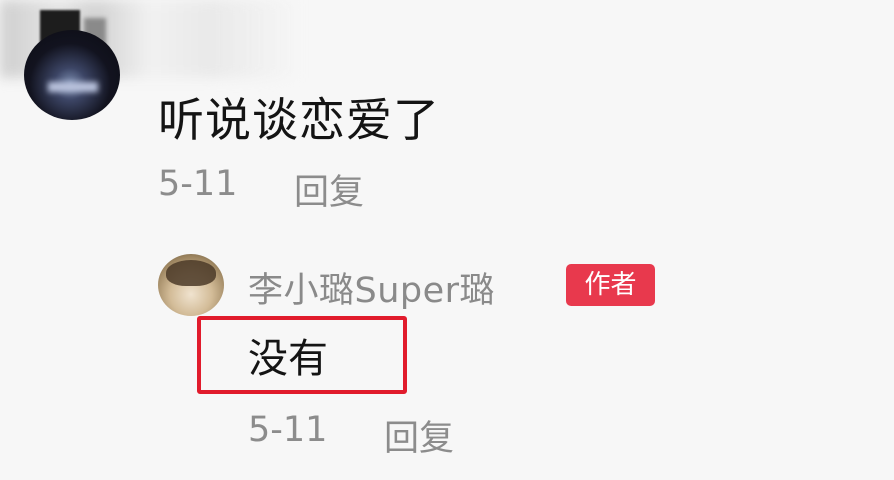  I want to click on avatar, so click(72, 75).